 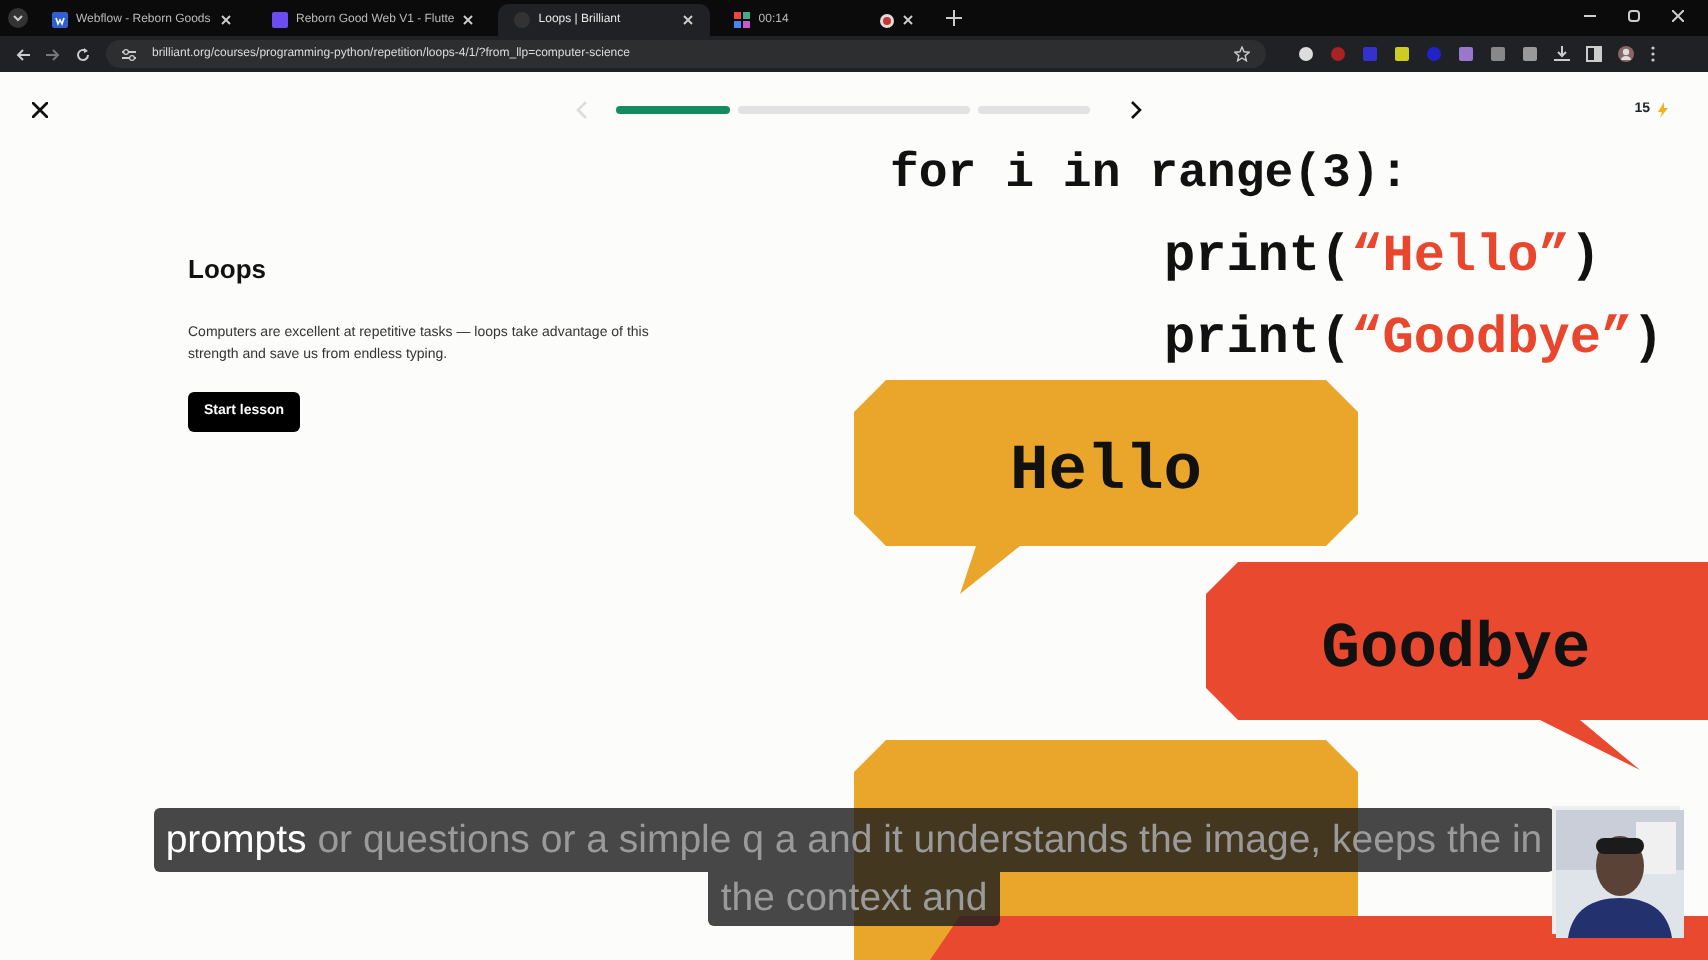 What do you see at coordinates (236, 840) in the screenshot?
I see `caption-text: prompts` at bounding box center [236, 840].